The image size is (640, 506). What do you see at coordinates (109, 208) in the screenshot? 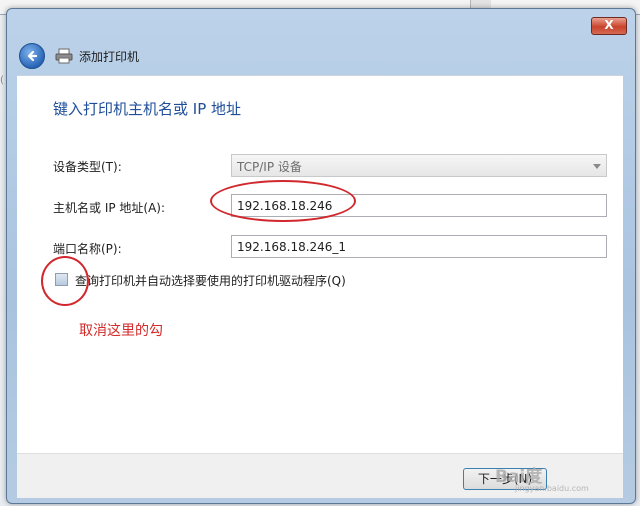
I see `hostname-label: 主机名或 IP 地址(A):` at bounding box center [109, 208].